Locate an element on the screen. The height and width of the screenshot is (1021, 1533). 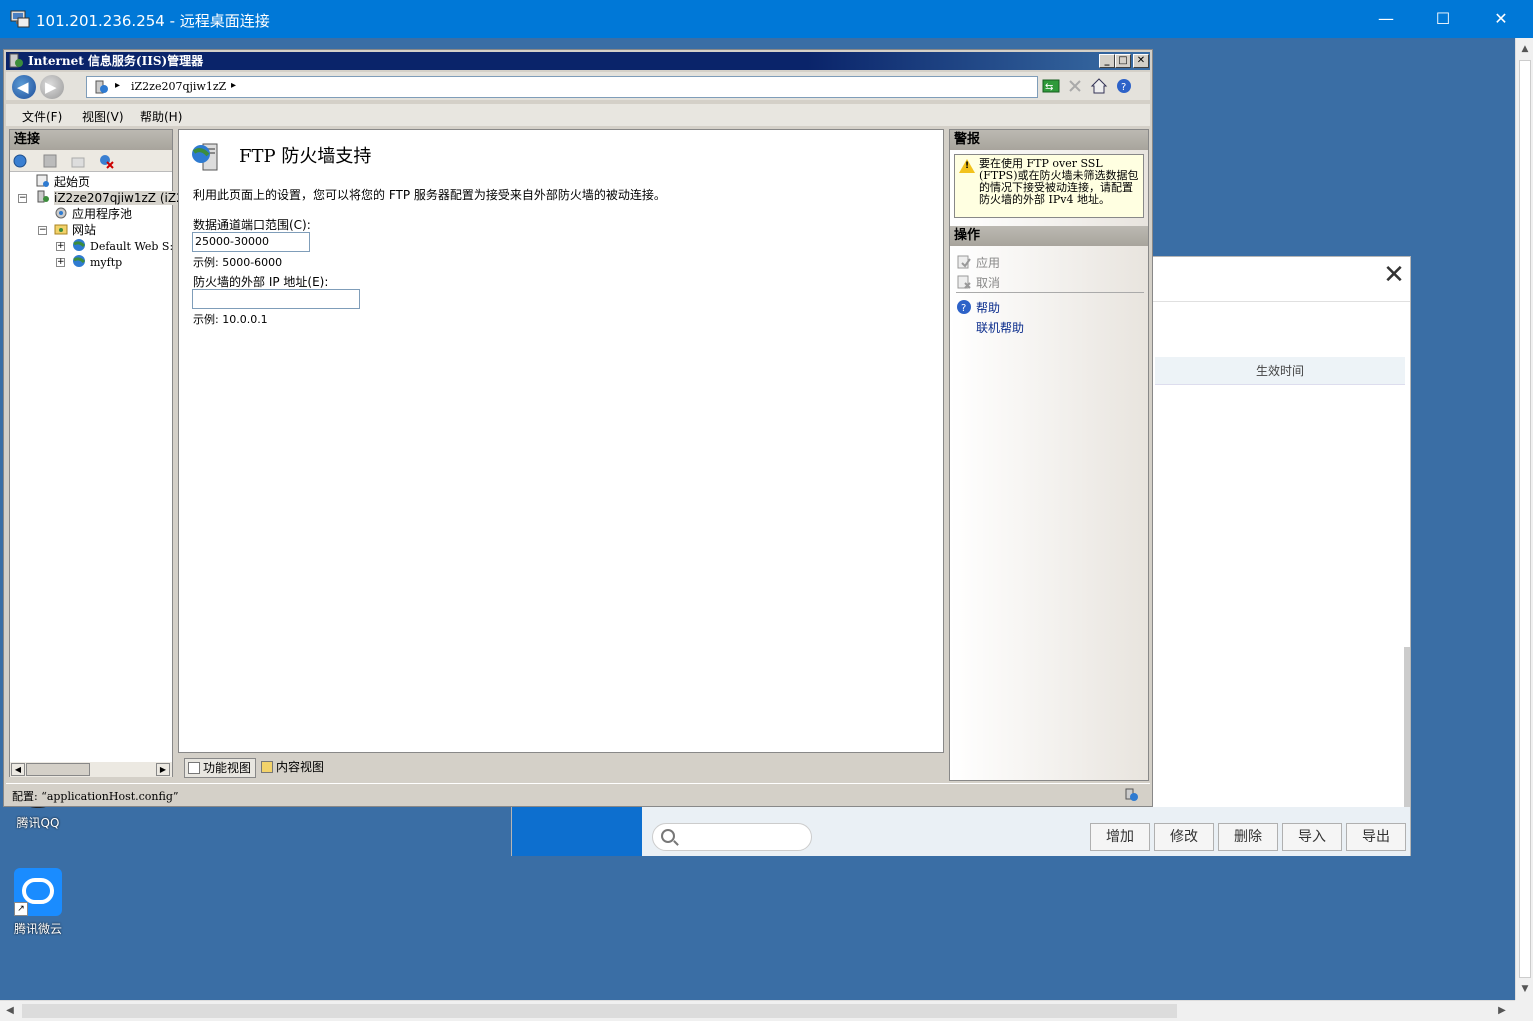
tree-item-myftp: + myftp is located at coordinates (89, 262).